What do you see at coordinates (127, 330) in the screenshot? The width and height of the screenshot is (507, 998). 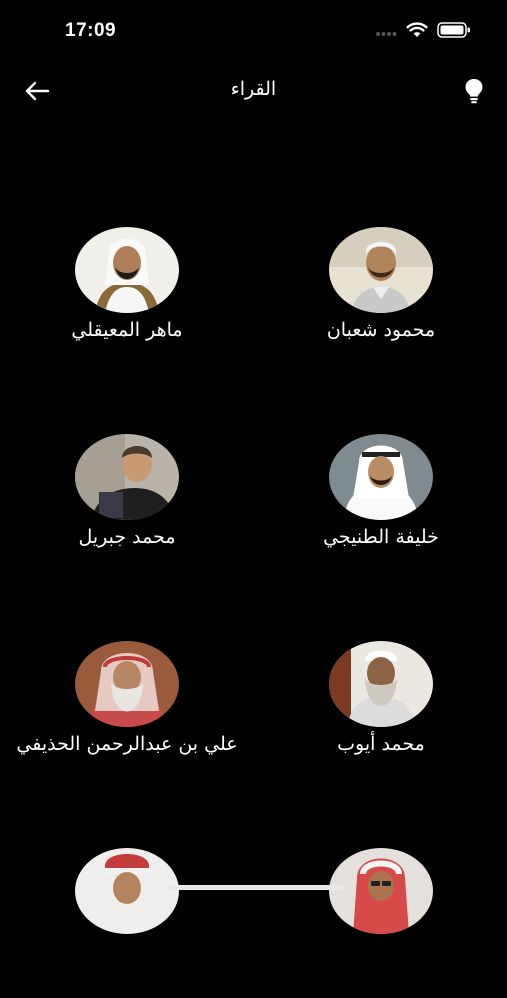 I see `reciter-name: ماهر المعيقلي` at bounding box center [127, 330].